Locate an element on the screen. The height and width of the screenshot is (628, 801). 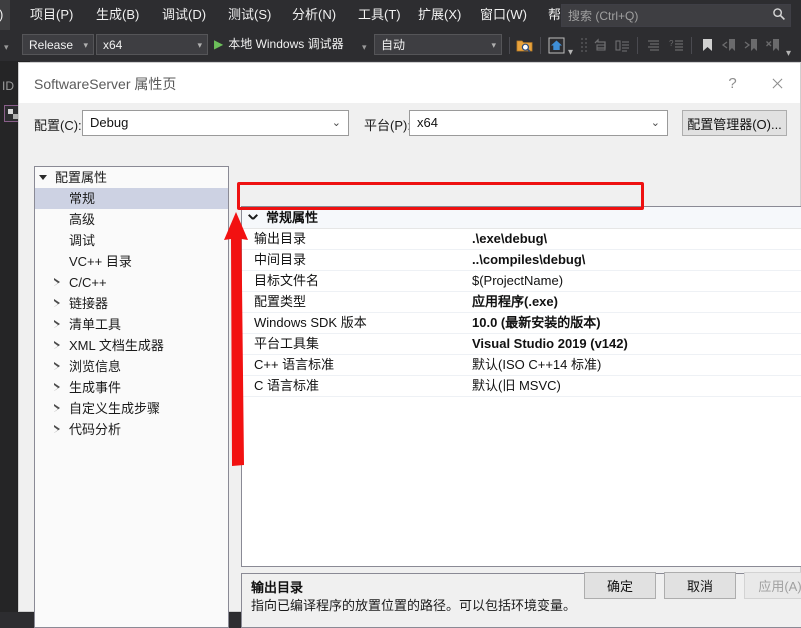
menu-item-tools: 工具(T) is located at coordinates (379, 15).